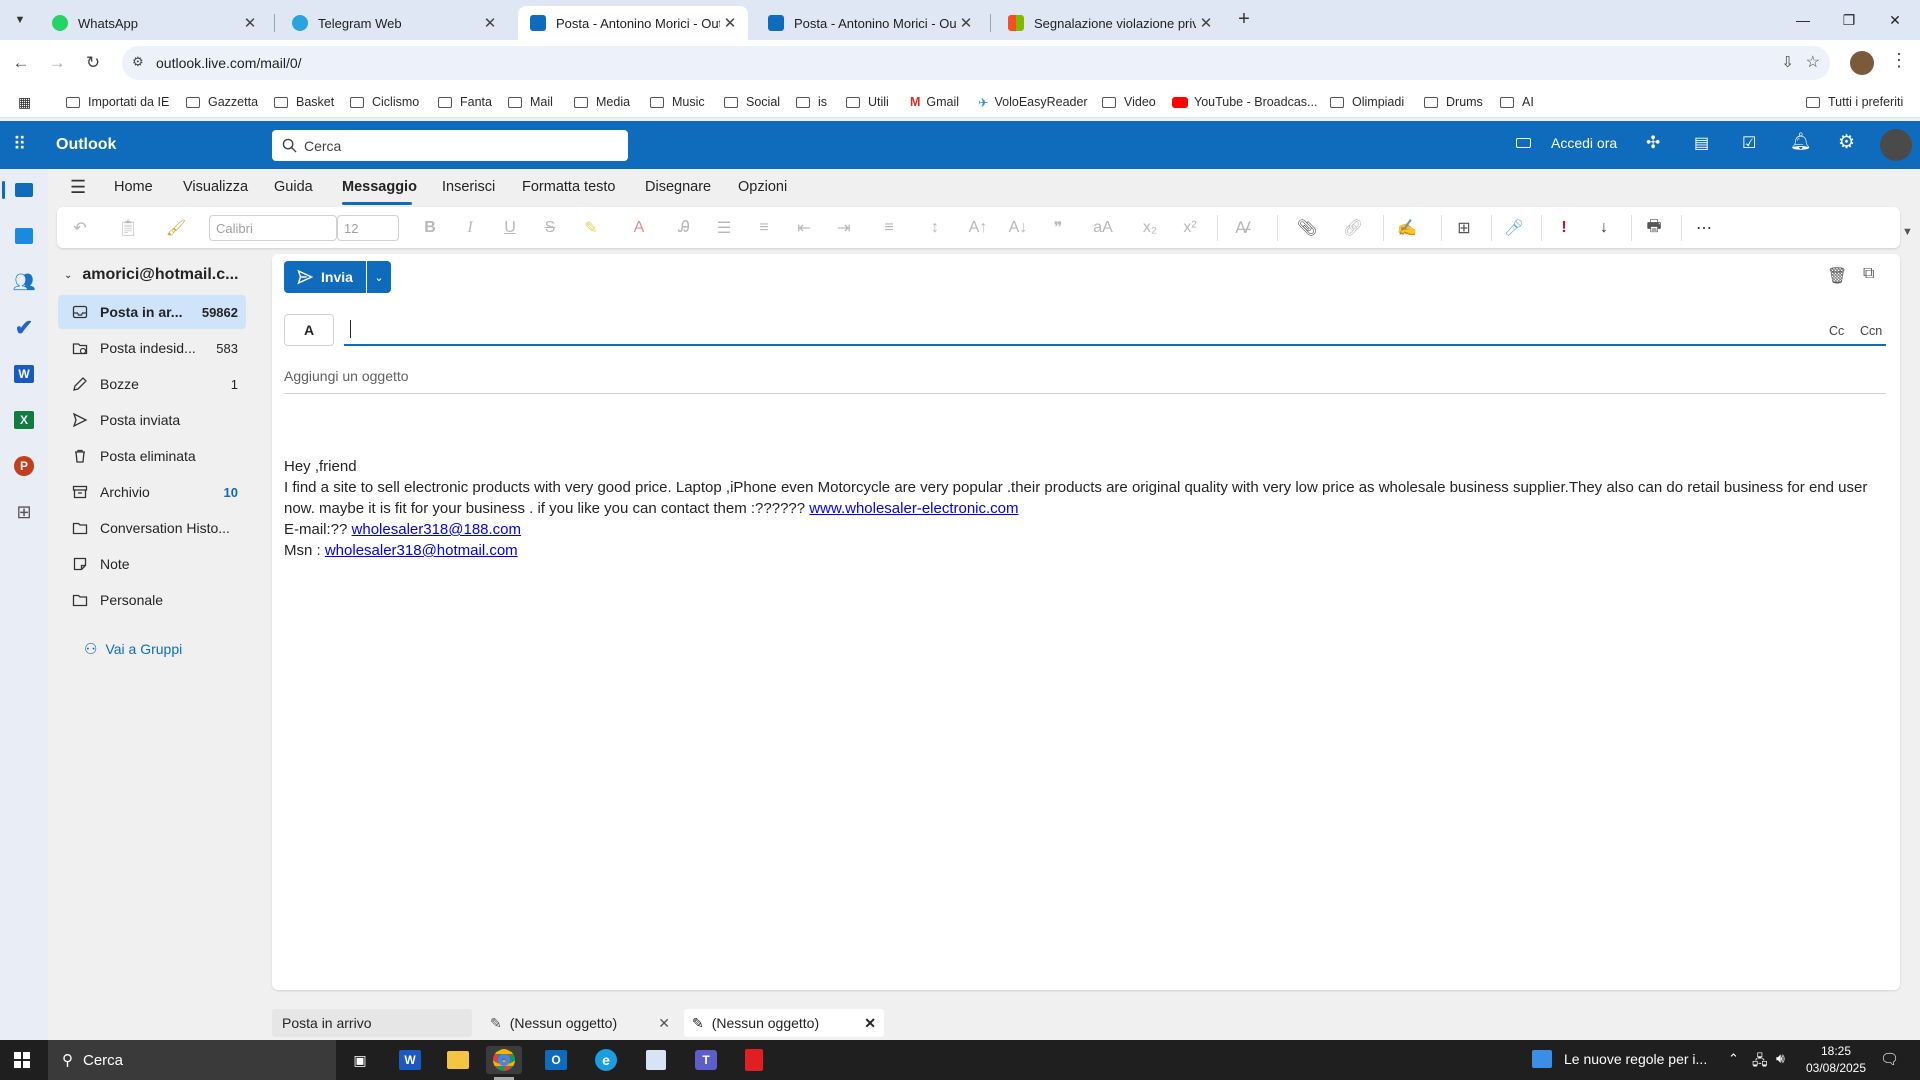  Describe the element at coordinates (606, 1060) in the screenshot. I see `edge-icon: e` at that location.